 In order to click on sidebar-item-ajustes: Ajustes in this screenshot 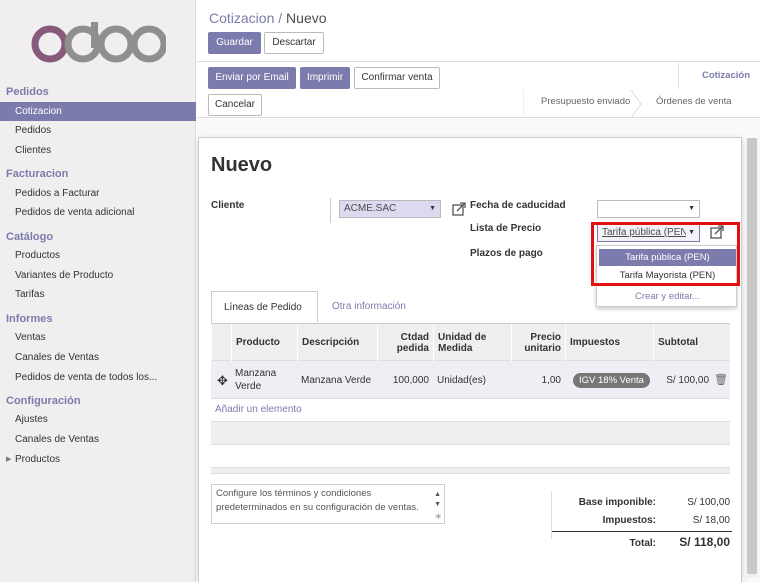, I will do `click(98, 419)`.